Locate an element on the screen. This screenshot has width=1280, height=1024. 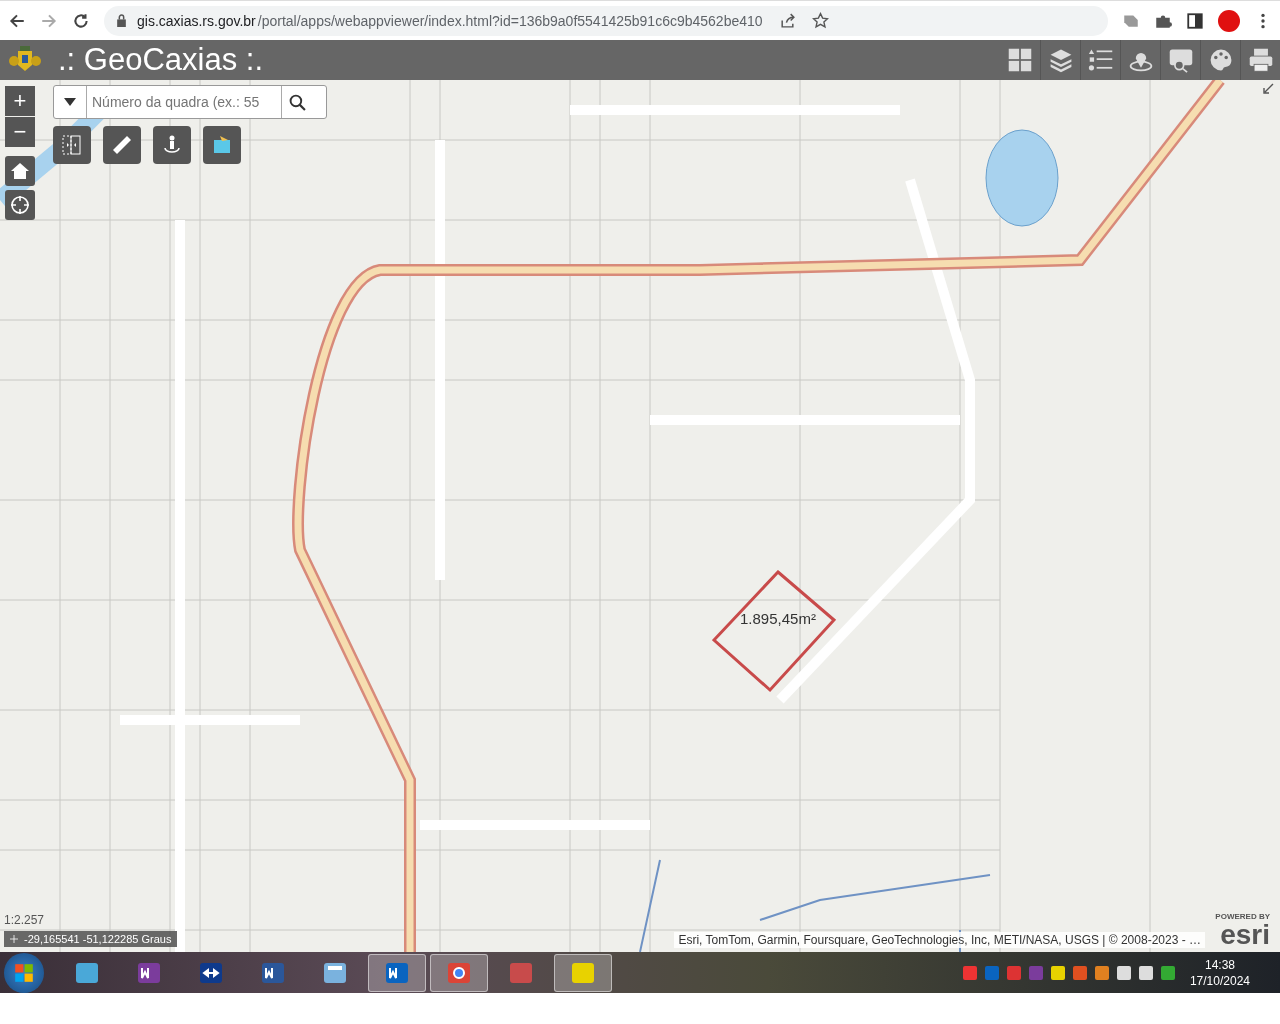
folder-tool-button is located at coordinates (222, 145).